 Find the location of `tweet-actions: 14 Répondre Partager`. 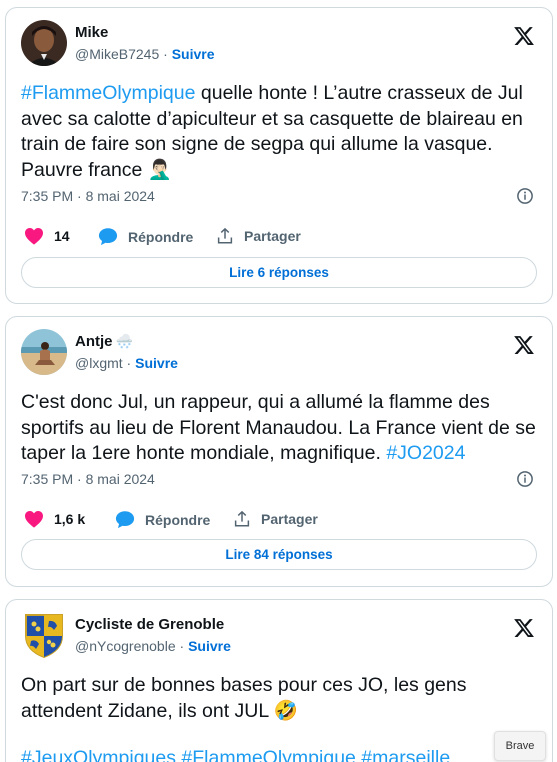

tweet-actions: 14 Répondre Partager is located at coordinates (271, 238).